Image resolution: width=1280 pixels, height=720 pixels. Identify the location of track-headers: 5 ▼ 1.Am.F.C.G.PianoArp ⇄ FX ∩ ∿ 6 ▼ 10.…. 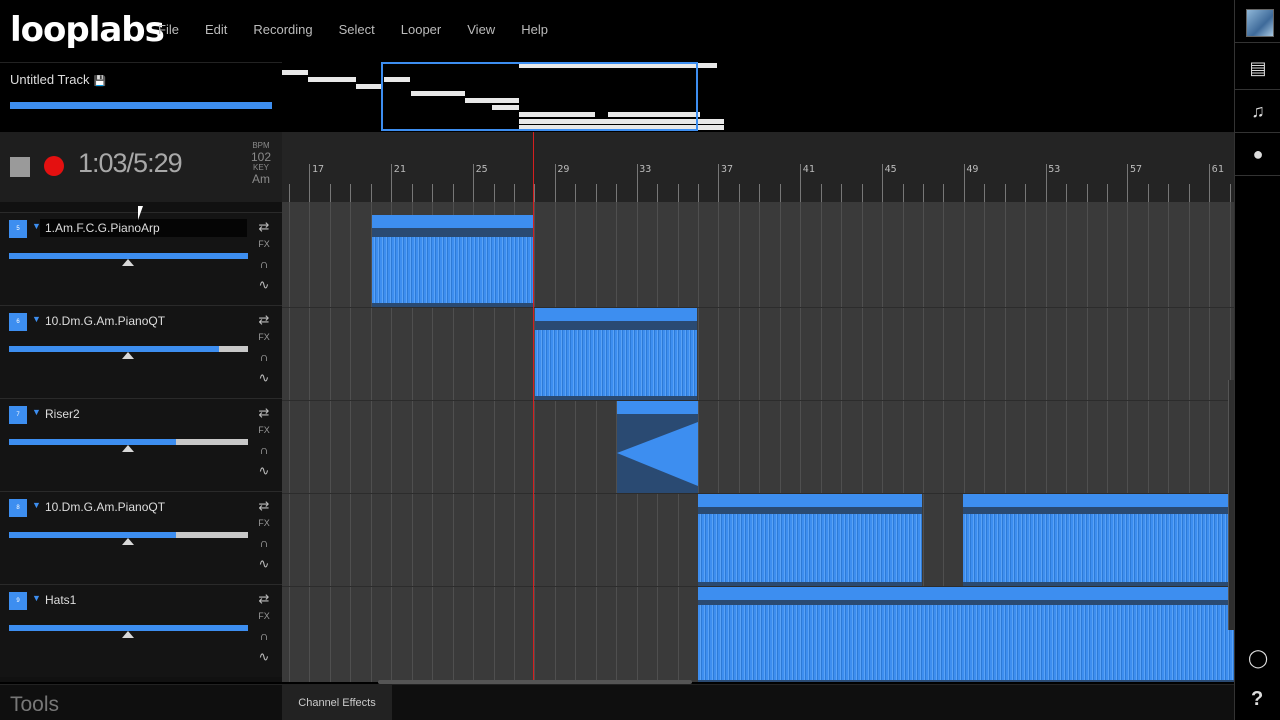
(141, 442).